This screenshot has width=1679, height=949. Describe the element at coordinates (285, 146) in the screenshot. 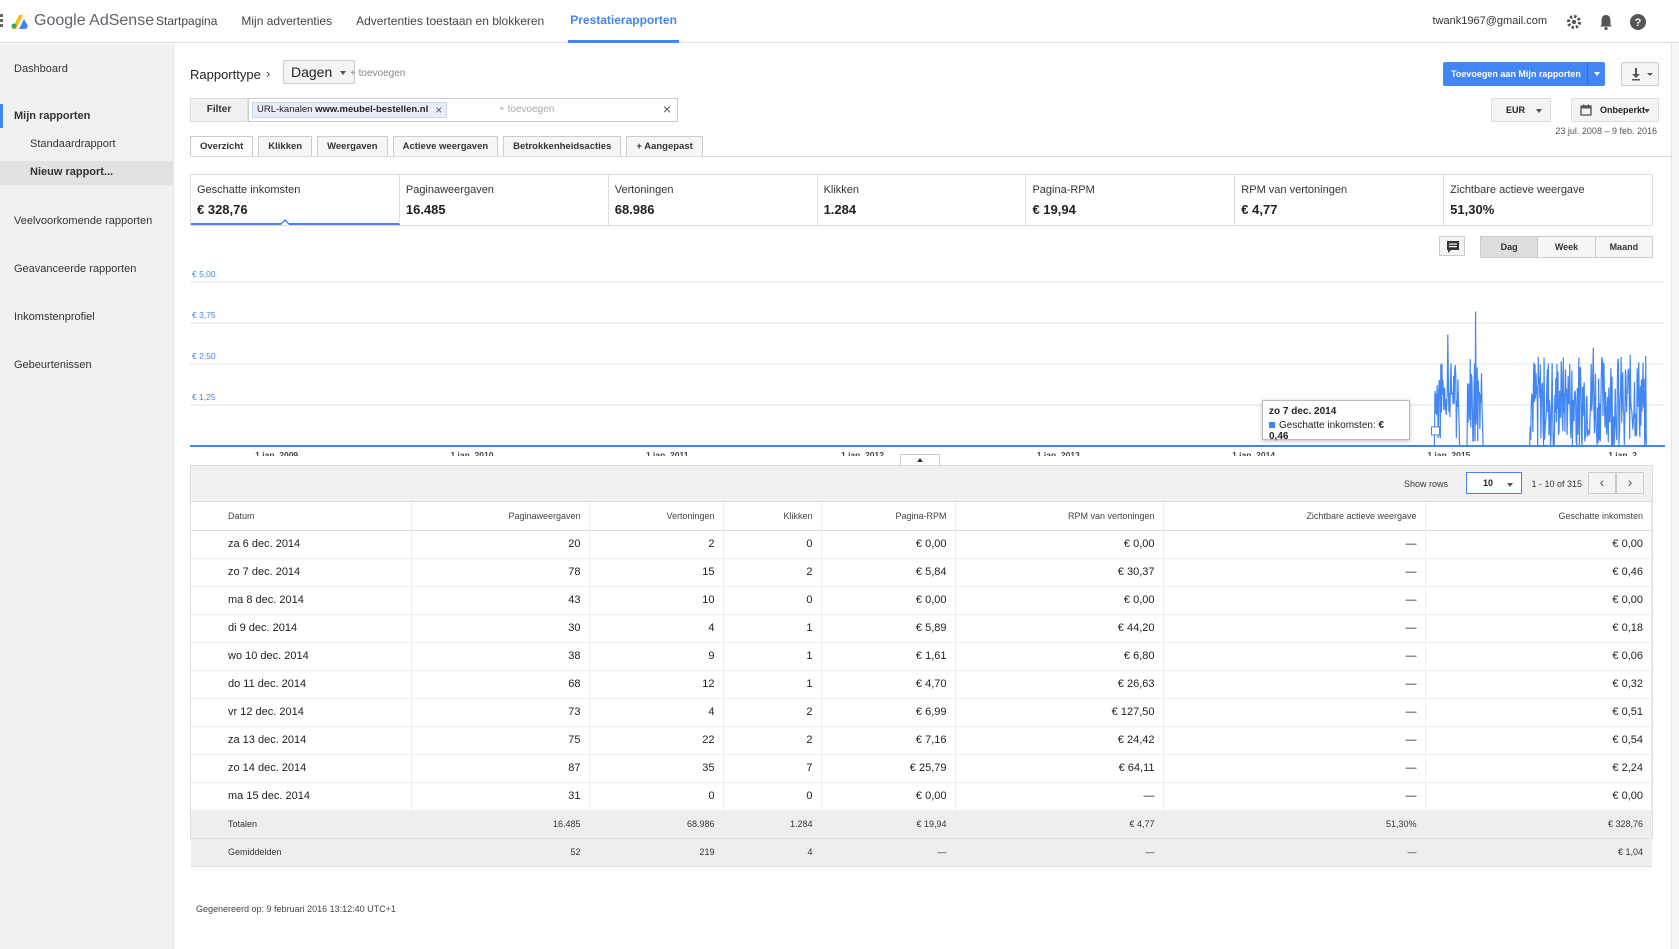

I see `tab-klikken: Klikken` at that location.